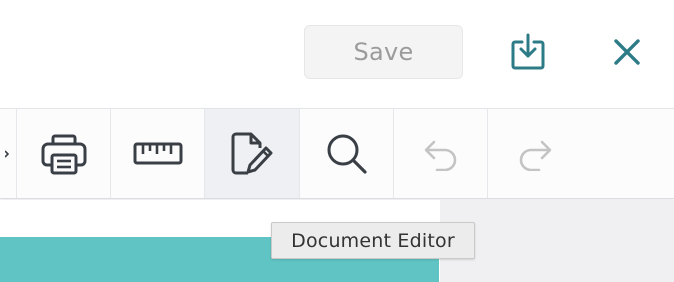 The height and width of the screenshot is (282, 674). I want to click on close-icon, so click(627, 52).